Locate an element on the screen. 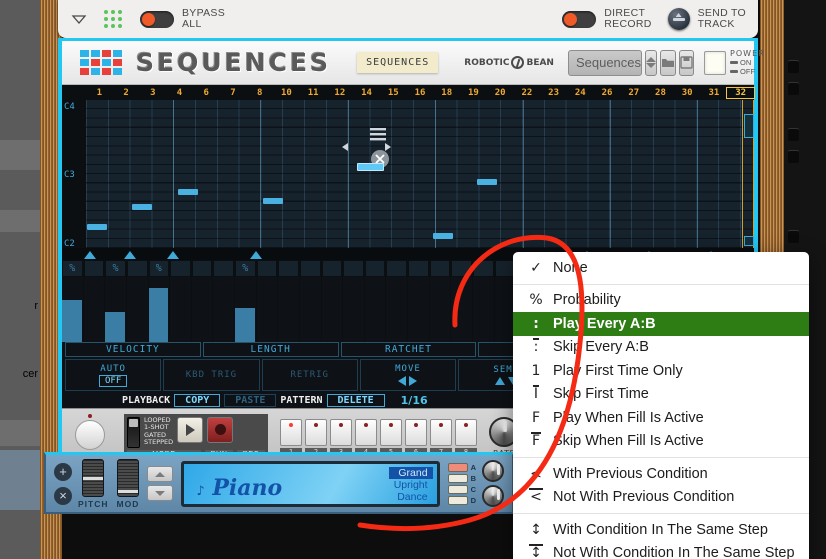 The image size is (826, 559). ruler-tick-23: 23 is located at coordinates (553, 93).